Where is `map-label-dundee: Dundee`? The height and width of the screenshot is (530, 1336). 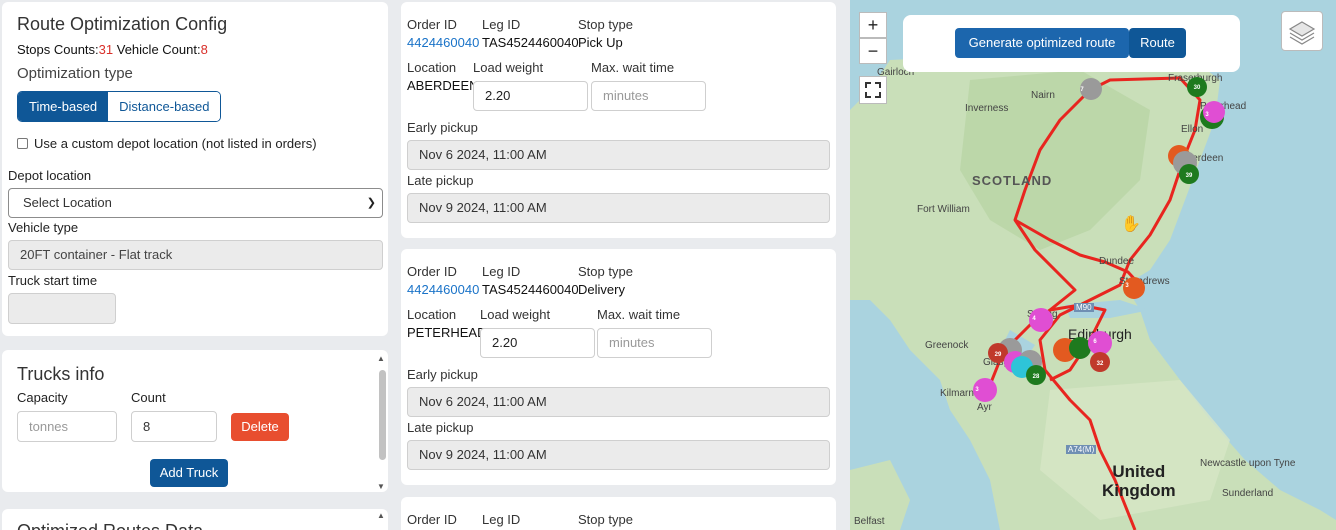 map-label-dundee: Dundee is located at coordinates (1117, 261).